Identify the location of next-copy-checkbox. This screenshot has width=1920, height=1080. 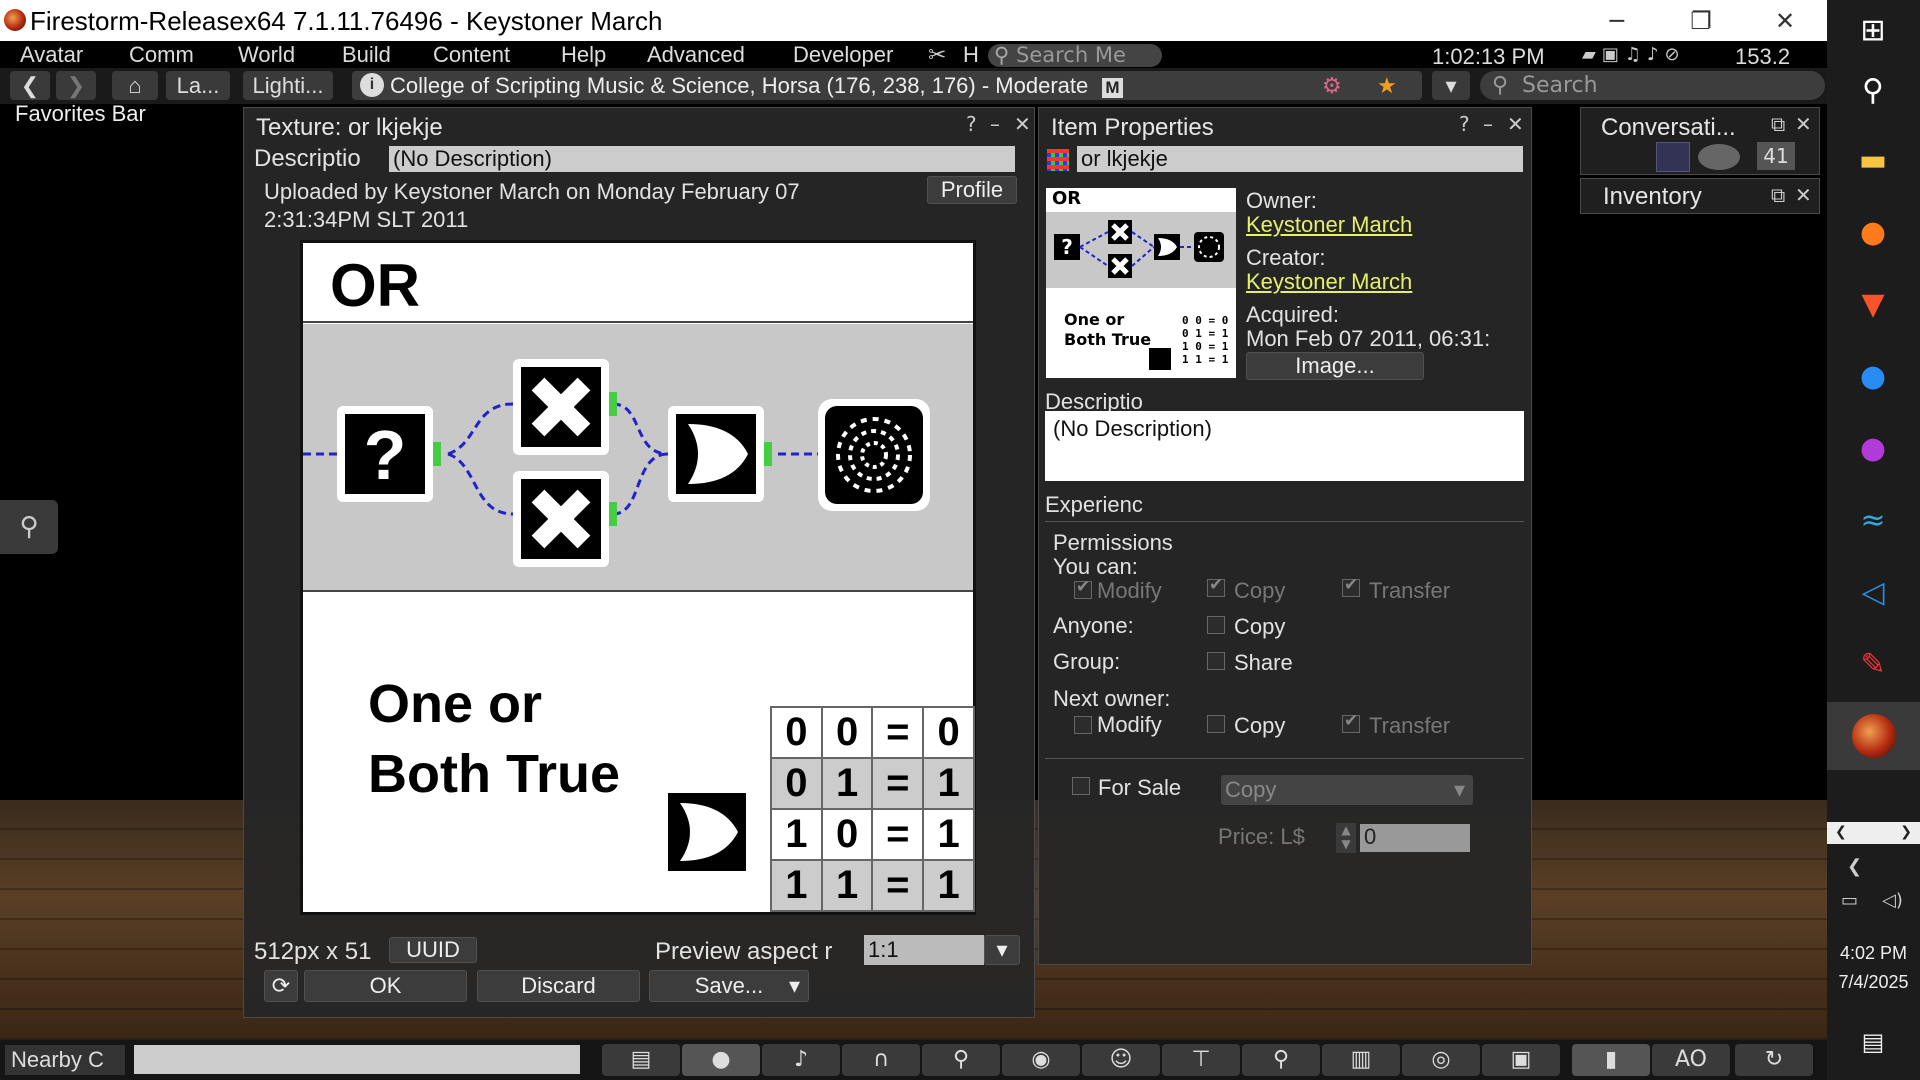
(1216, 724).